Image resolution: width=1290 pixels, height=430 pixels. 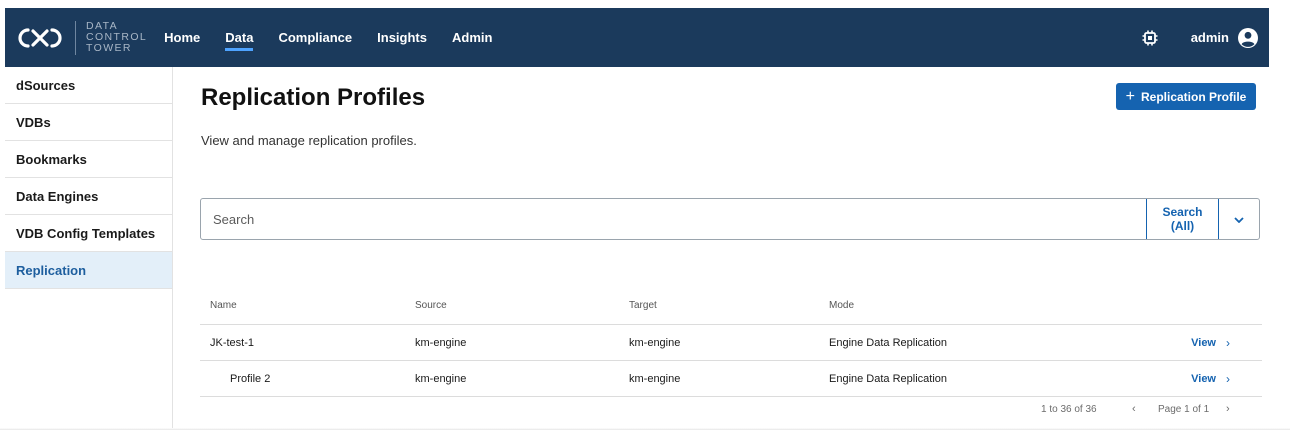 I want to click on nav-admin: Admin, so click(x=472, y=37).